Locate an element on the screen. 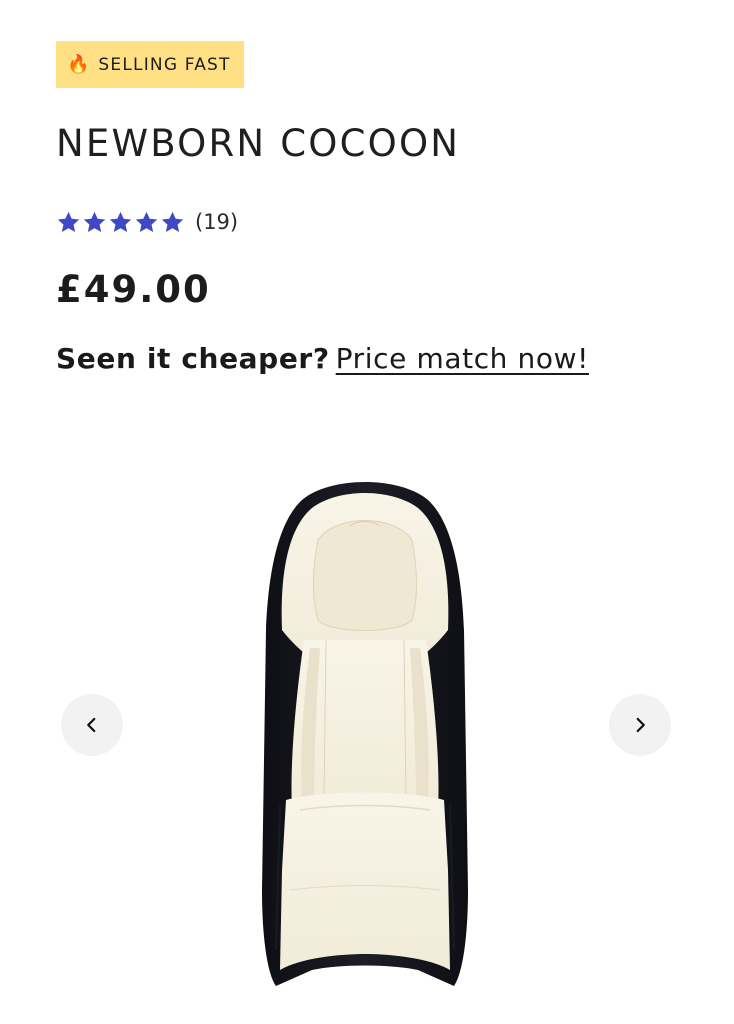  product-rating: (19) is located at coordinates (147, 222).